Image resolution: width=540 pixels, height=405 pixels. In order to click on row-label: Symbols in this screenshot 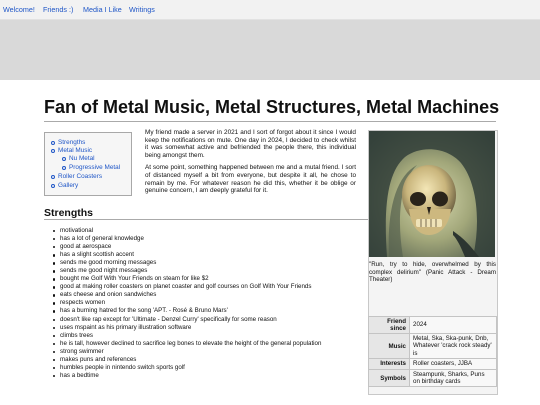, I will do `click(389, 378)`.